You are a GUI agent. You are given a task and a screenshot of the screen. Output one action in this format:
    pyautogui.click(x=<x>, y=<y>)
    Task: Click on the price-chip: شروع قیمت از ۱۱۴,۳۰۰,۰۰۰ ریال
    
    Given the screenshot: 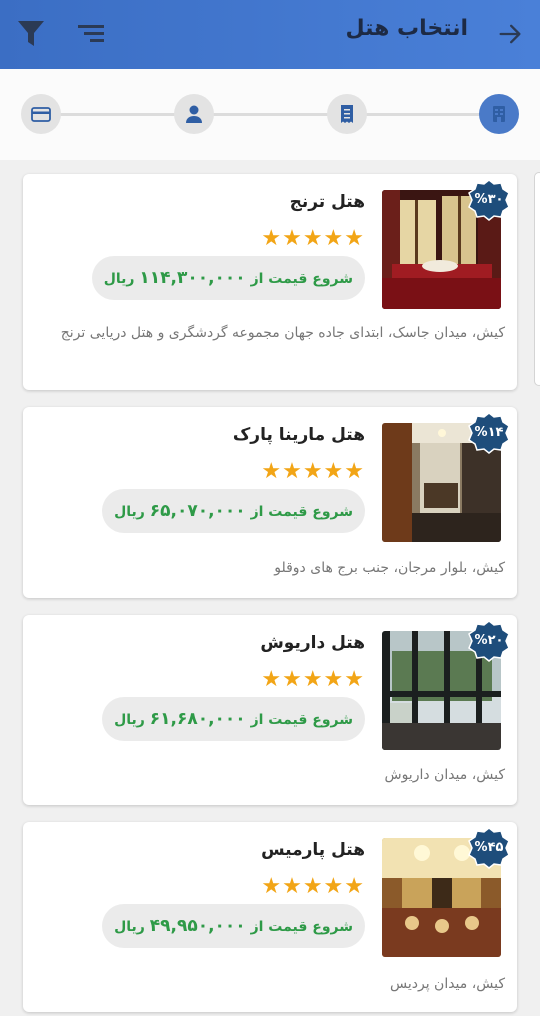 What is the action you would take?
    pyautogui.click(x=228, y=278)
    